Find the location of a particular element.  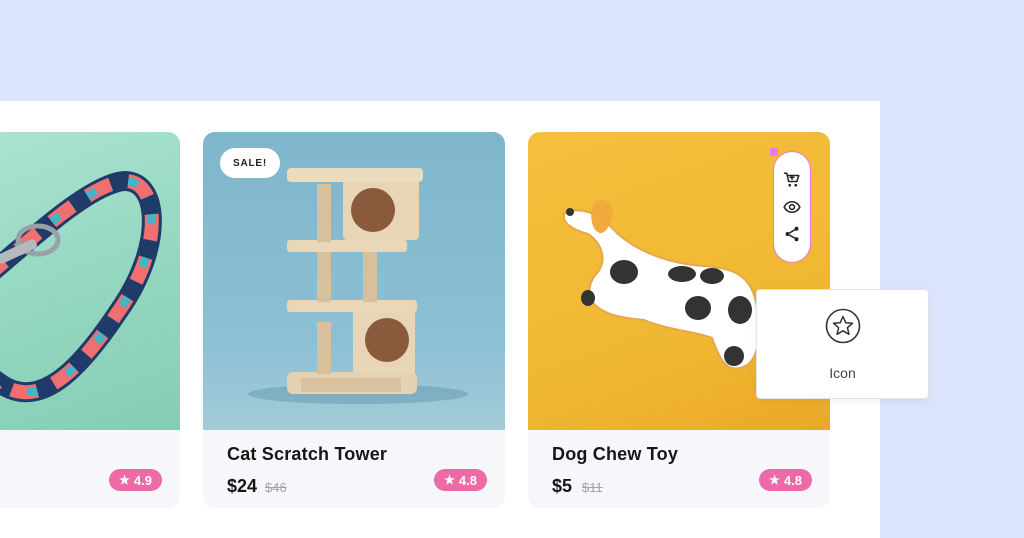

share-icon is located at coordinates (792, 234).